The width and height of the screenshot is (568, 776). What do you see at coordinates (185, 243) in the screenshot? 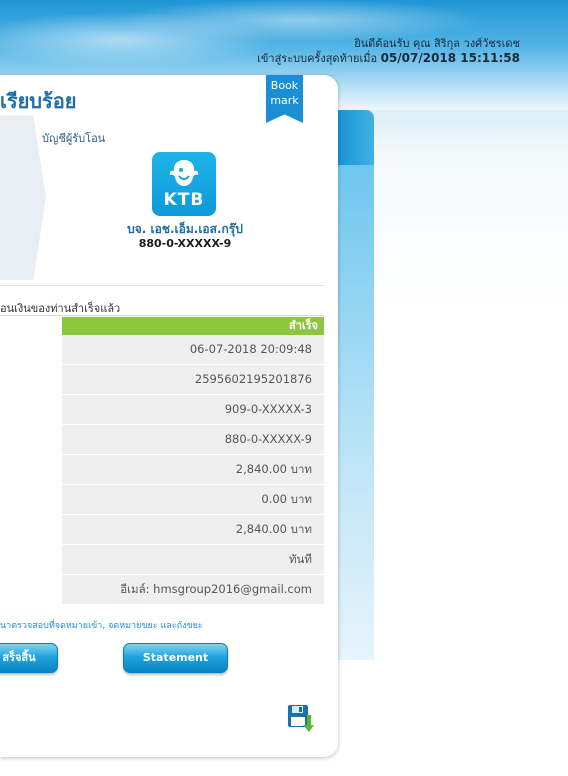
I see `recipient-account: 880-0-XXXXX-9` at bounding box center [185, 243].